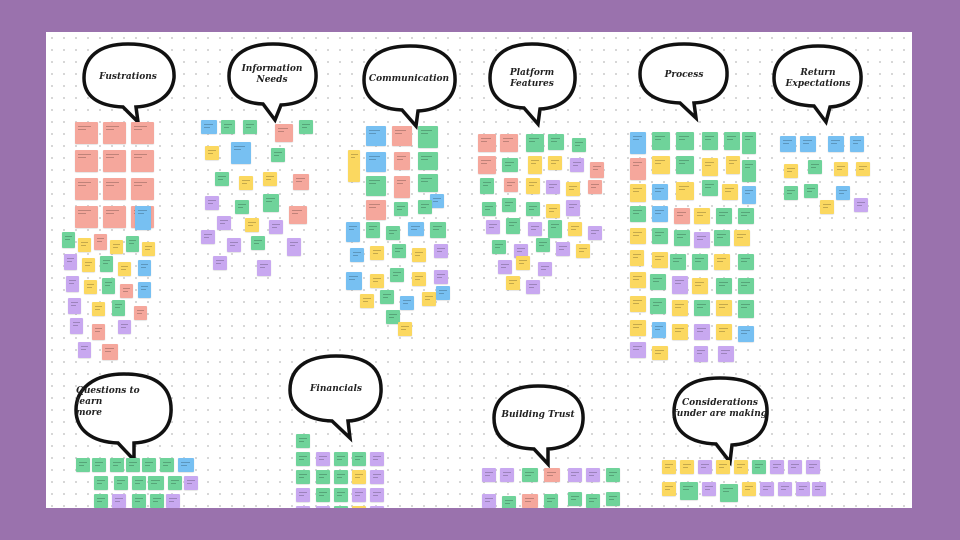 The height and width of the screenshot is (540, 960). I want to click on speech-bubble-frustrations: Fustrations, so click(128, 82).